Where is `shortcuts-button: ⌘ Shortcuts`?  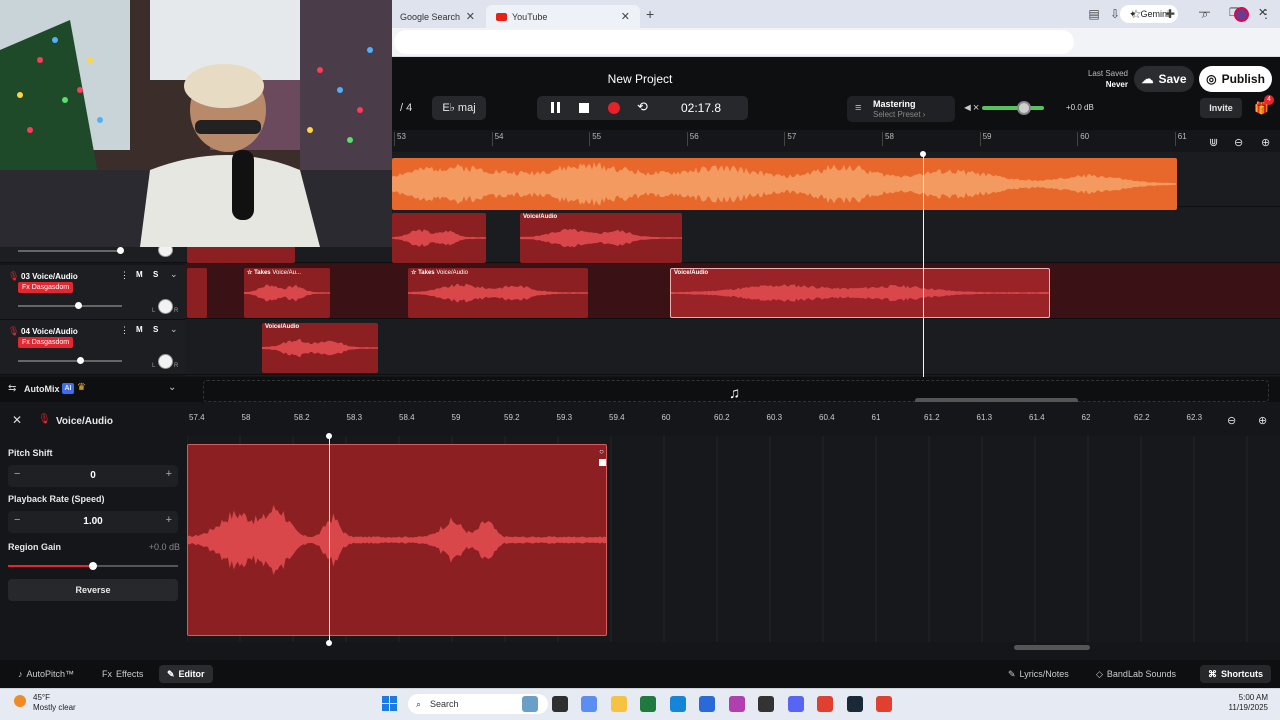
shortcuts-button: ⌘ Shortcuts is located at coordinates (1236, 674).